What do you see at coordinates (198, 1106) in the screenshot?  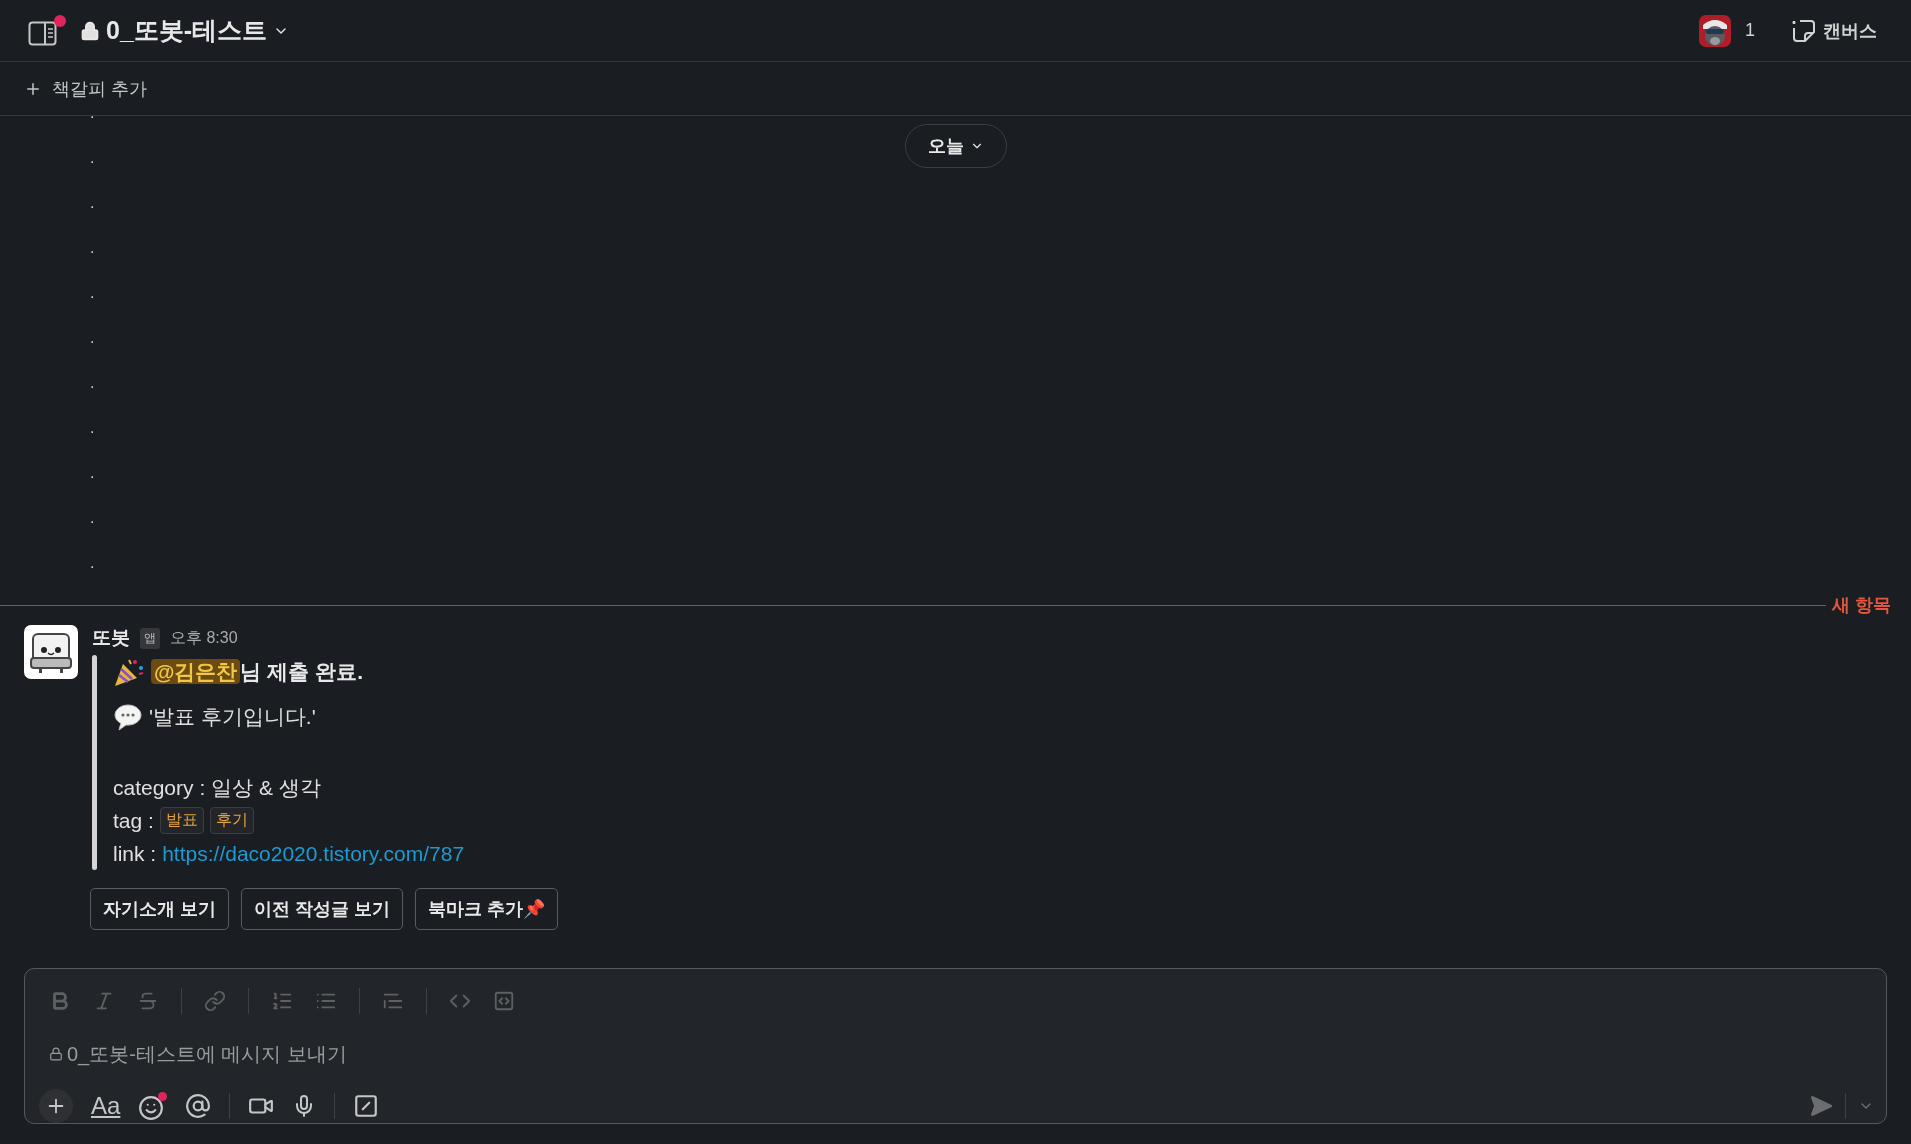 I see `mention-icon` at bounding box center [198, 1106].